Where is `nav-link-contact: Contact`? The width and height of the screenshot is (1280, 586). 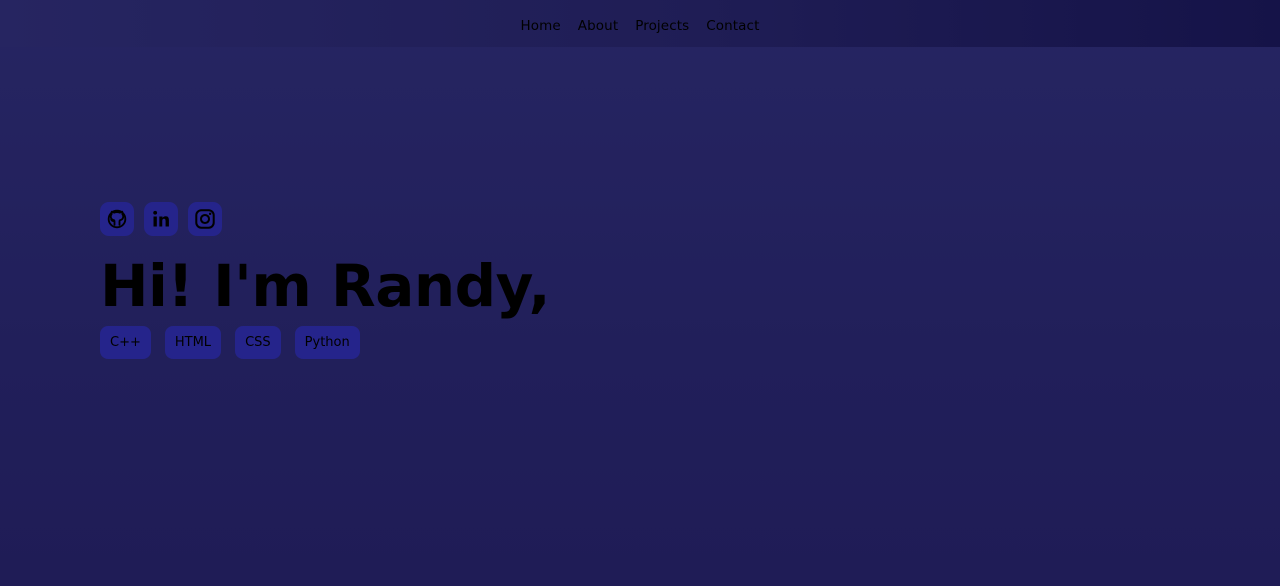 nav-link-contact: Contact is located at coordinates (732, 26).